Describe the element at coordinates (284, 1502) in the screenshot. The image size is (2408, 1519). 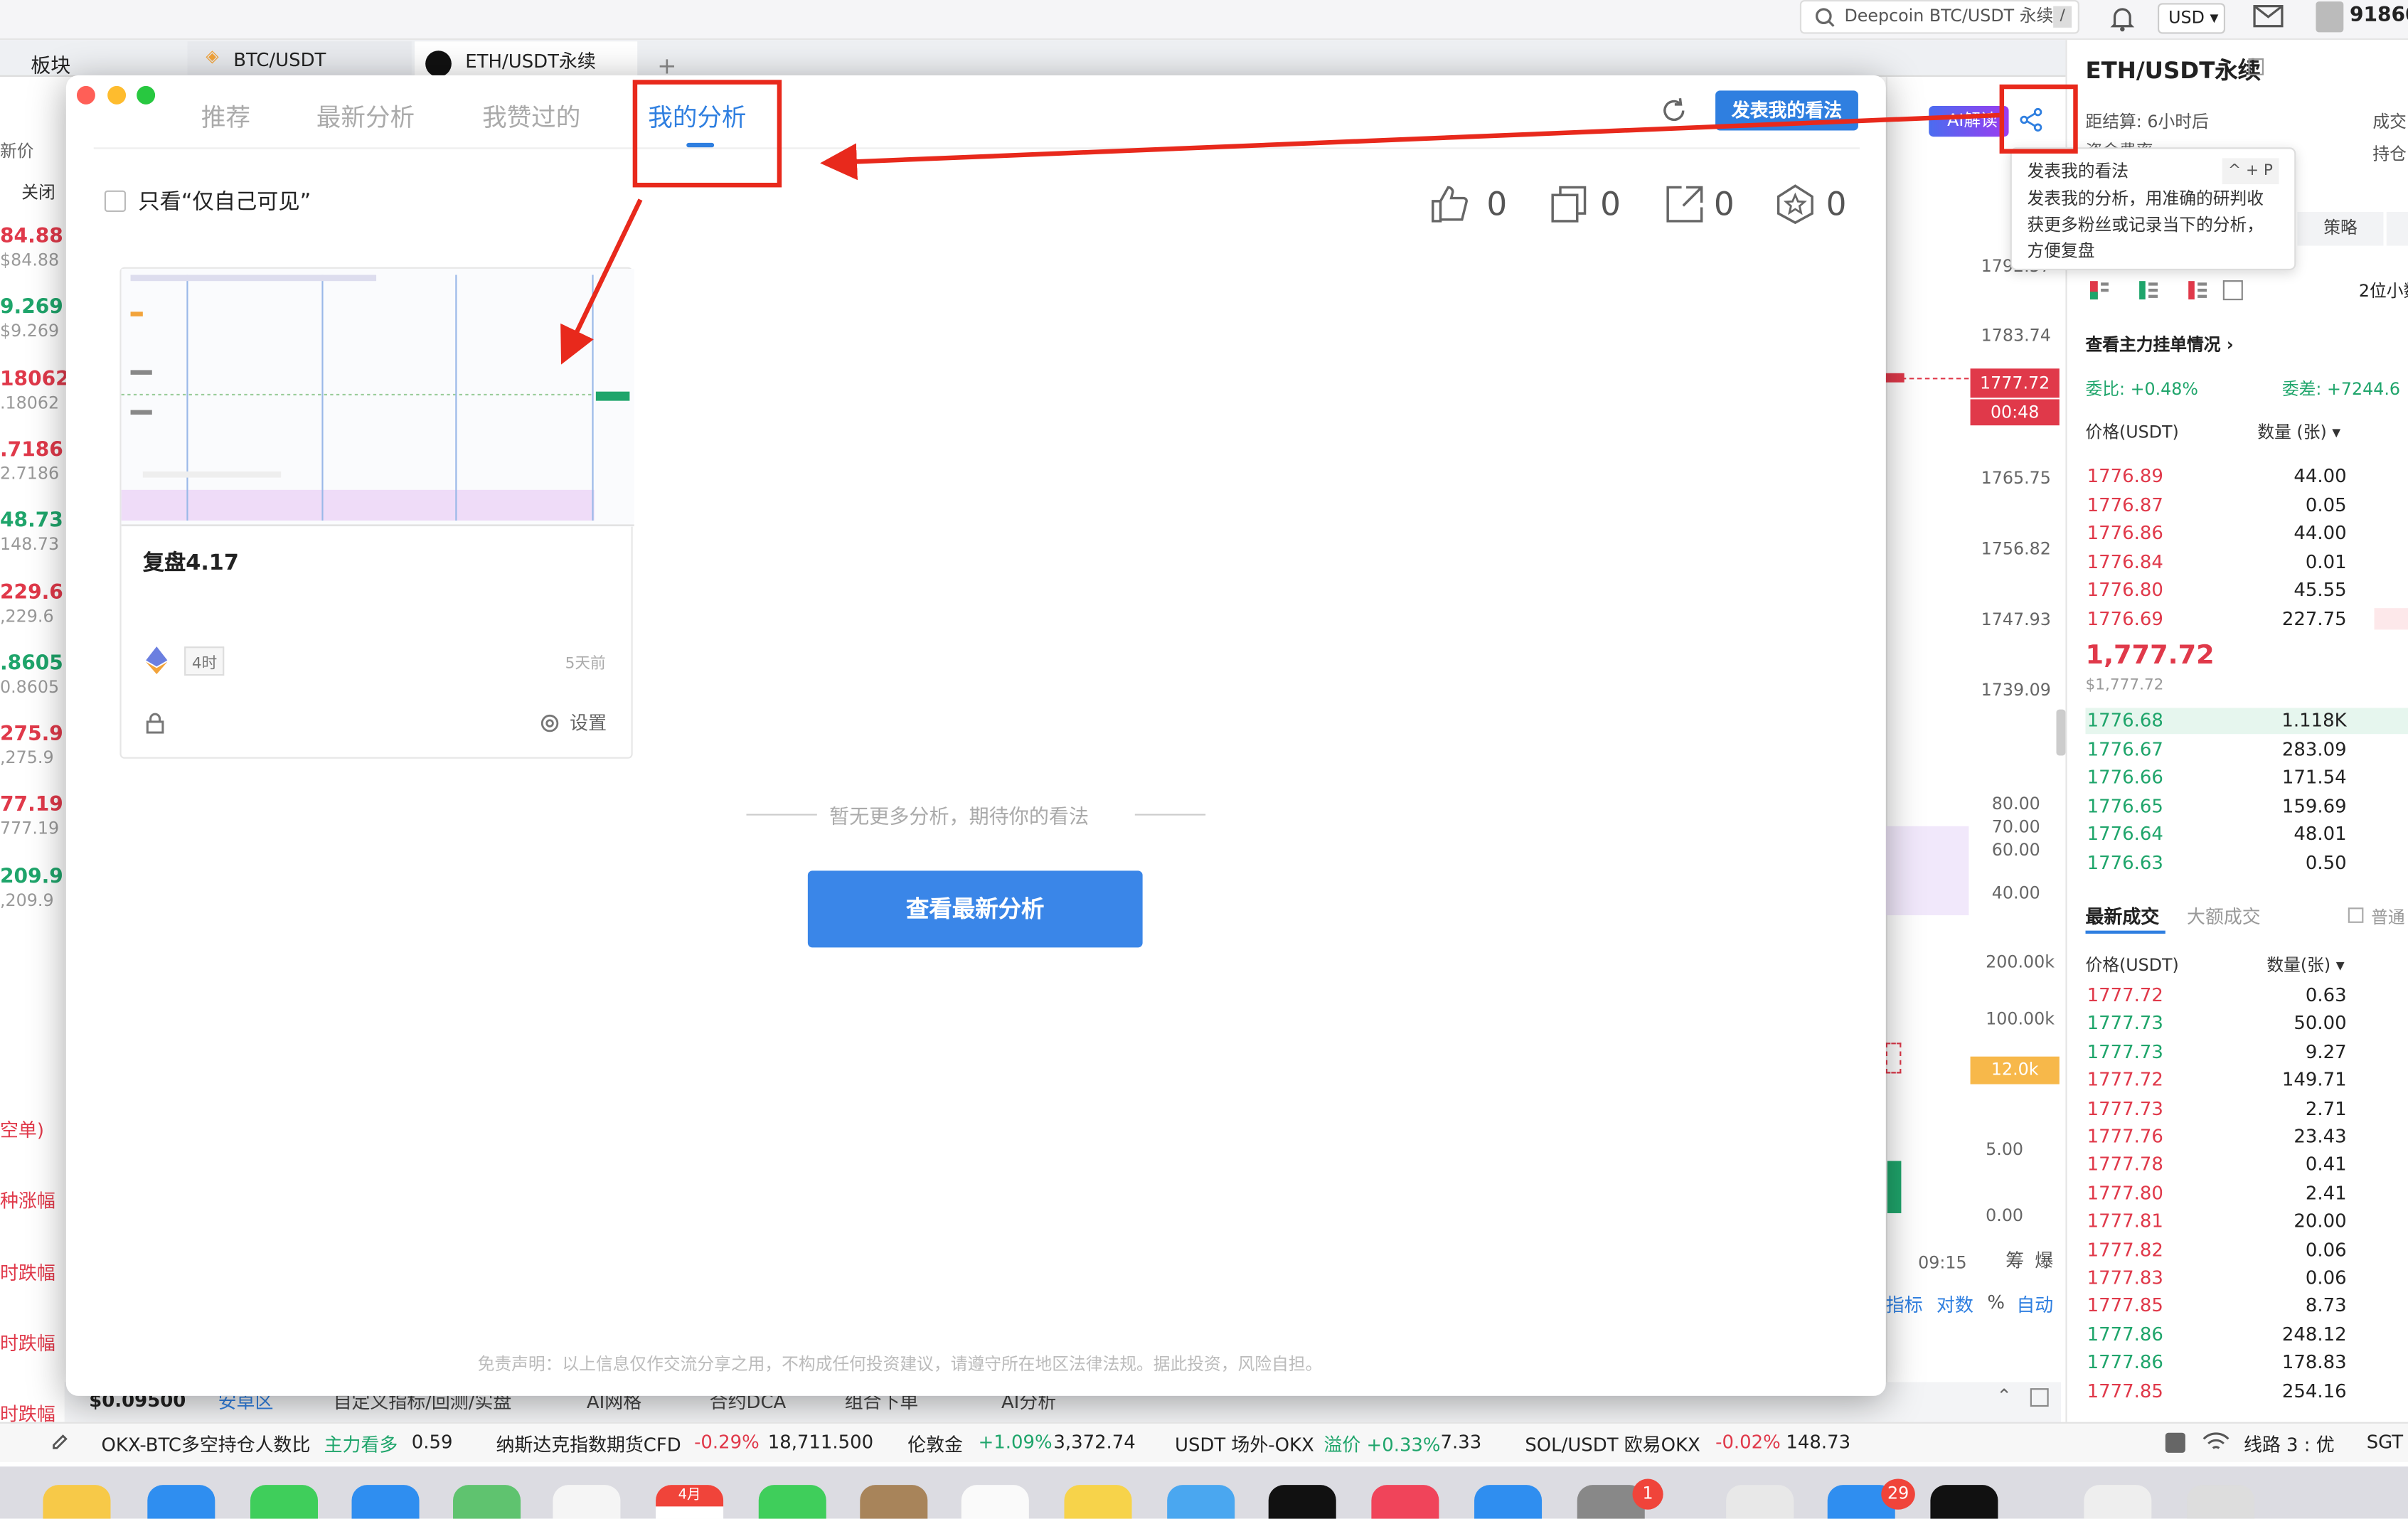
I see `messages-icon` at that location.